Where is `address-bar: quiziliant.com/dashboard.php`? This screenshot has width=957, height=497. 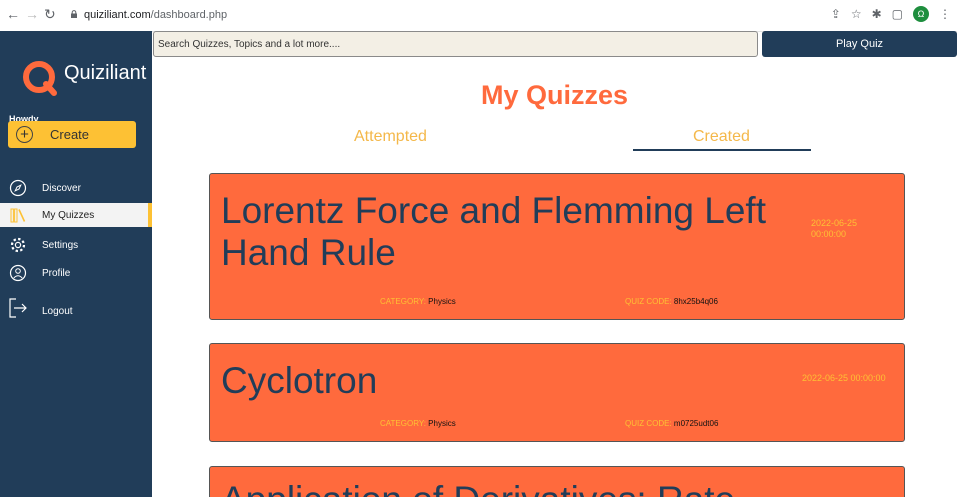
address-bar: quiziliant.com/dashboard.php is located at coordinates (155, 15).